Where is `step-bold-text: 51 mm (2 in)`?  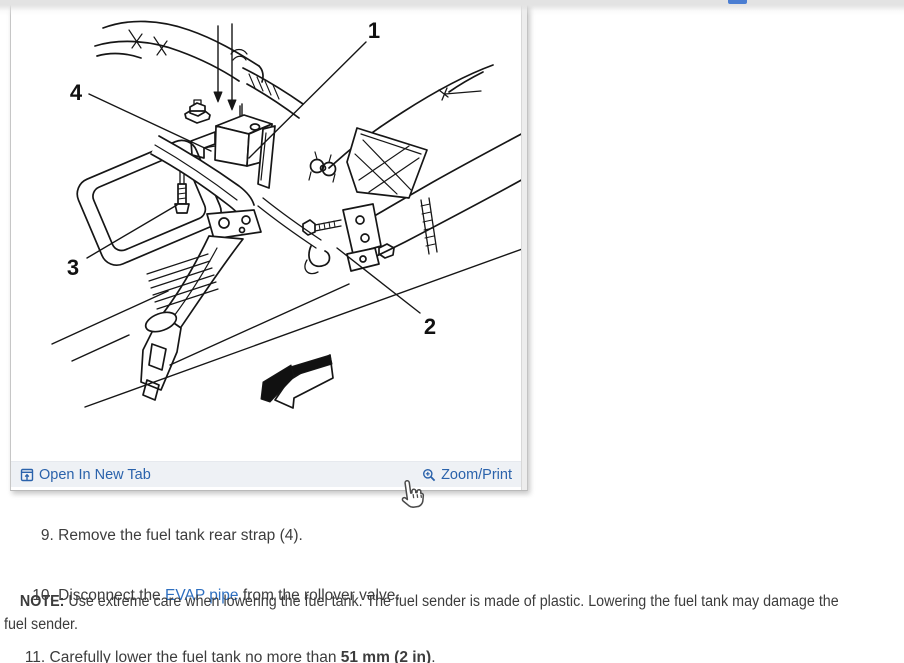
step-bold-text: 51 mm (2 in) is located at coordinates (386, 656).